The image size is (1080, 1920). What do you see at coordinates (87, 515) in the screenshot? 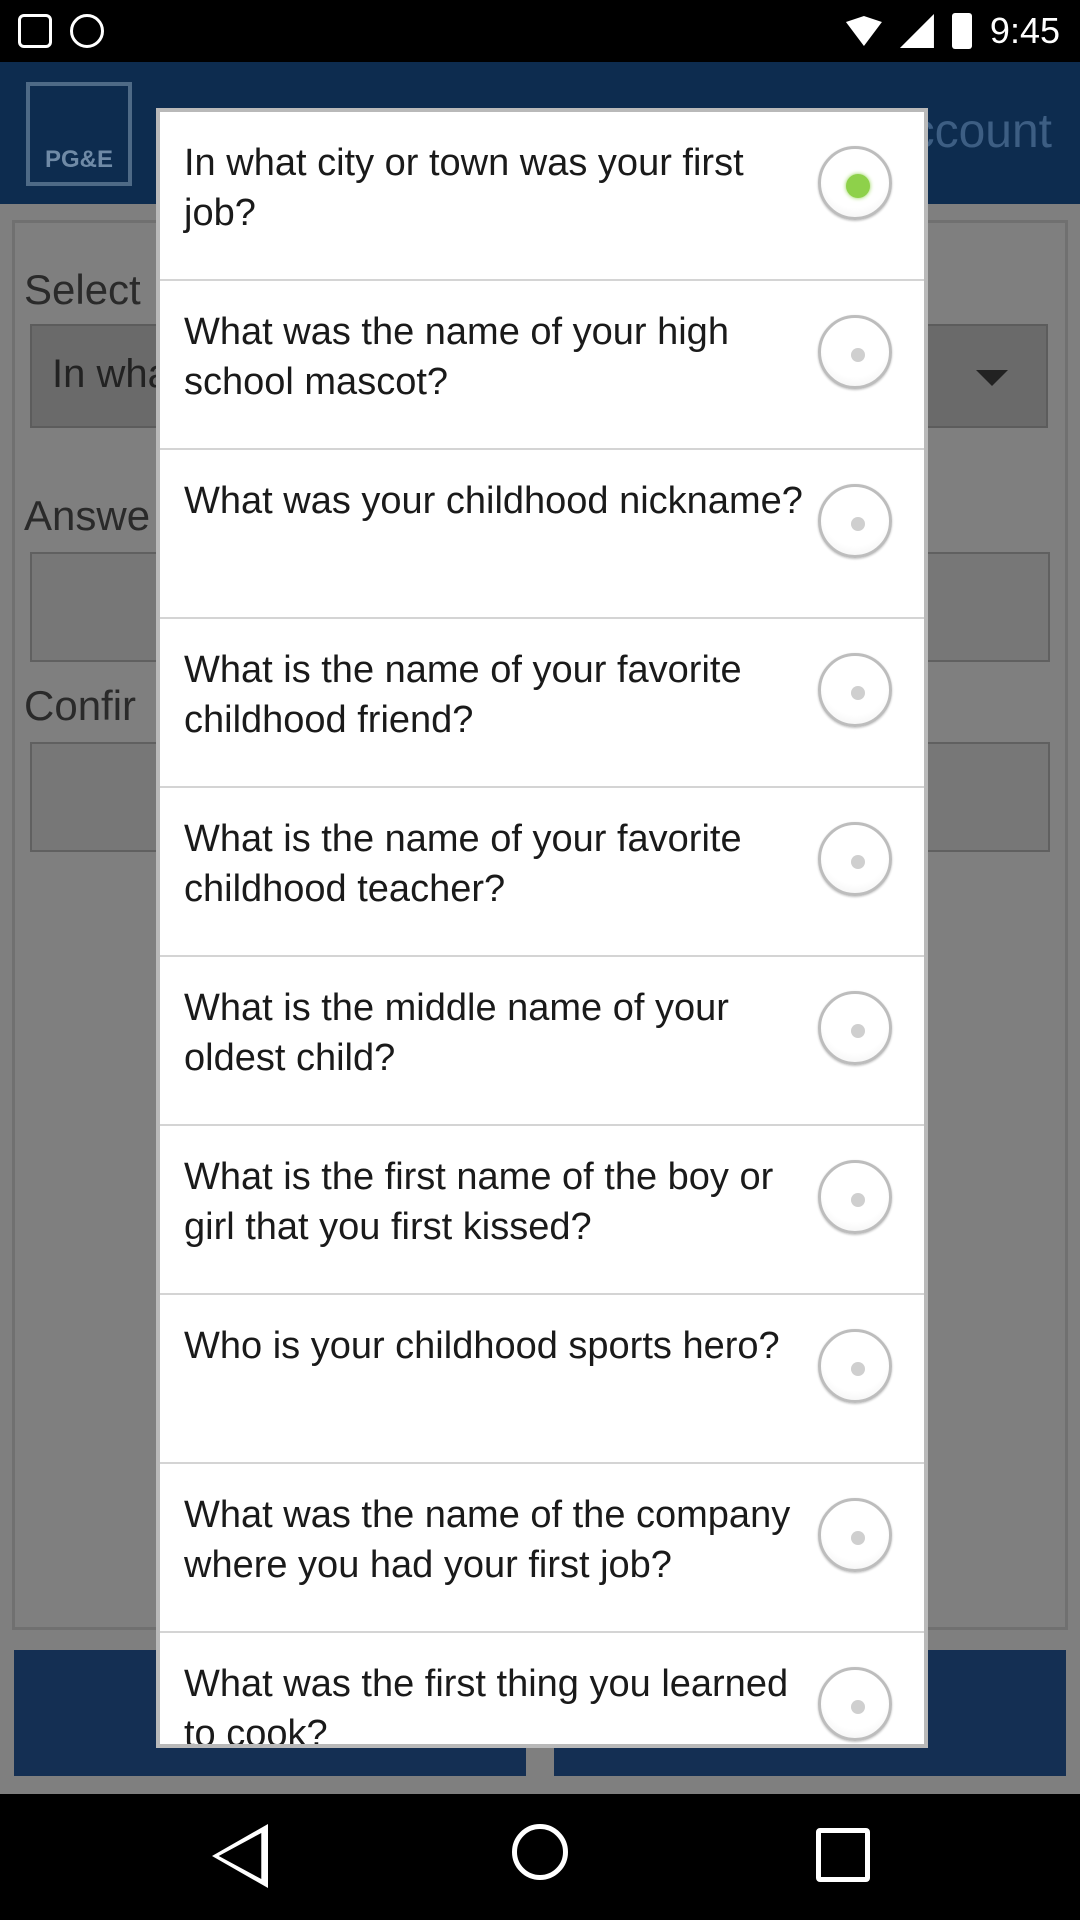
I see `answer-label: Answe` at bounding box center [87, 515].